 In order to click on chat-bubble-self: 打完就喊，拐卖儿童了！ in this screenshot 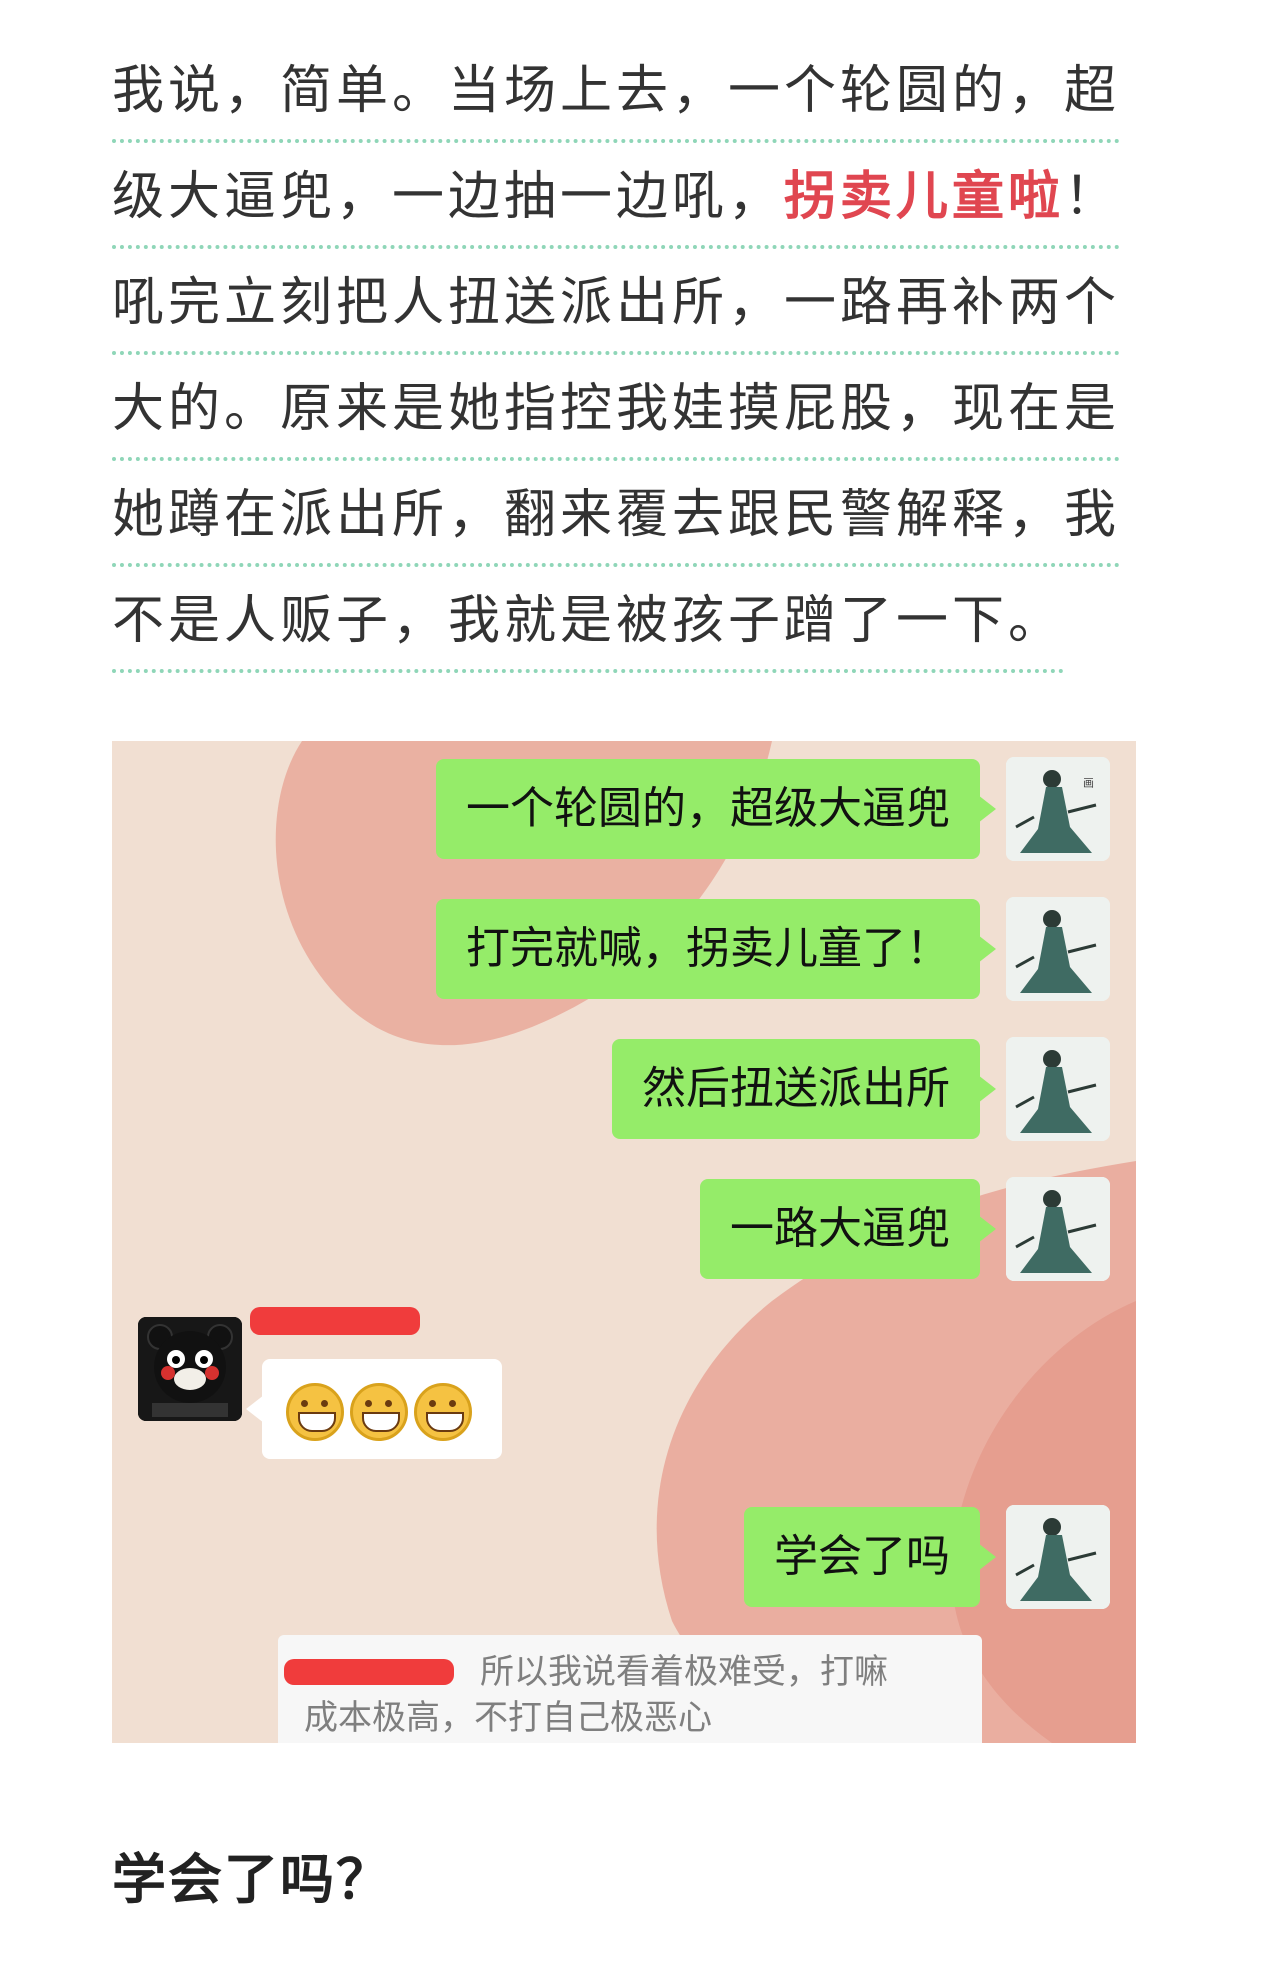, I will do `click(716, 949)`.